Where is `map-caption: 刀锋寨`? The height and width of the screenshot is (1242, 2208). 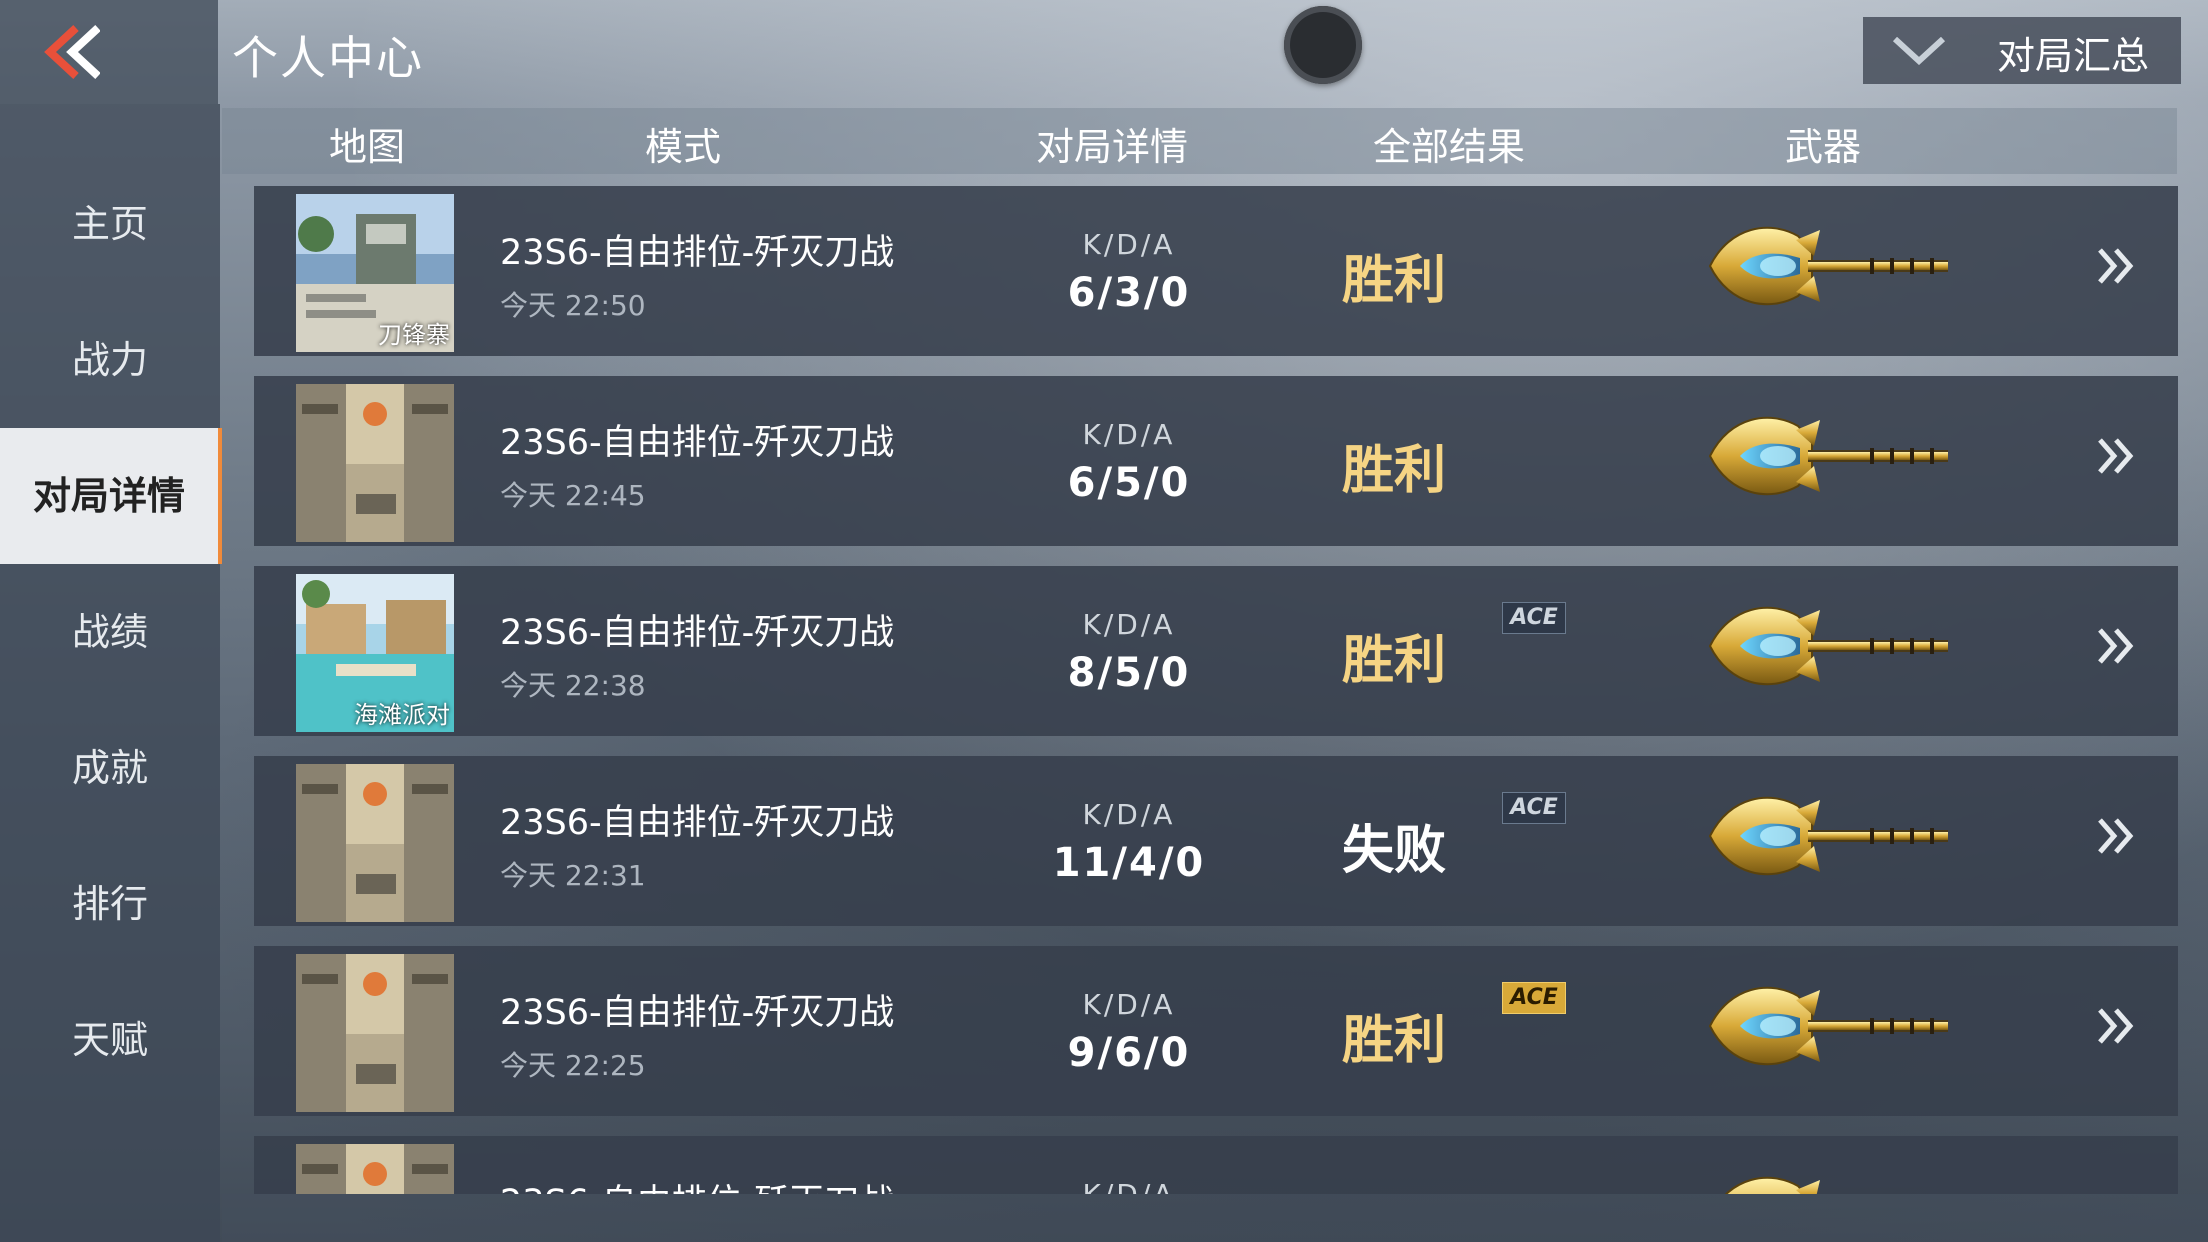 map-caption: 刀锋寨 is located at coordinates (414, 335).